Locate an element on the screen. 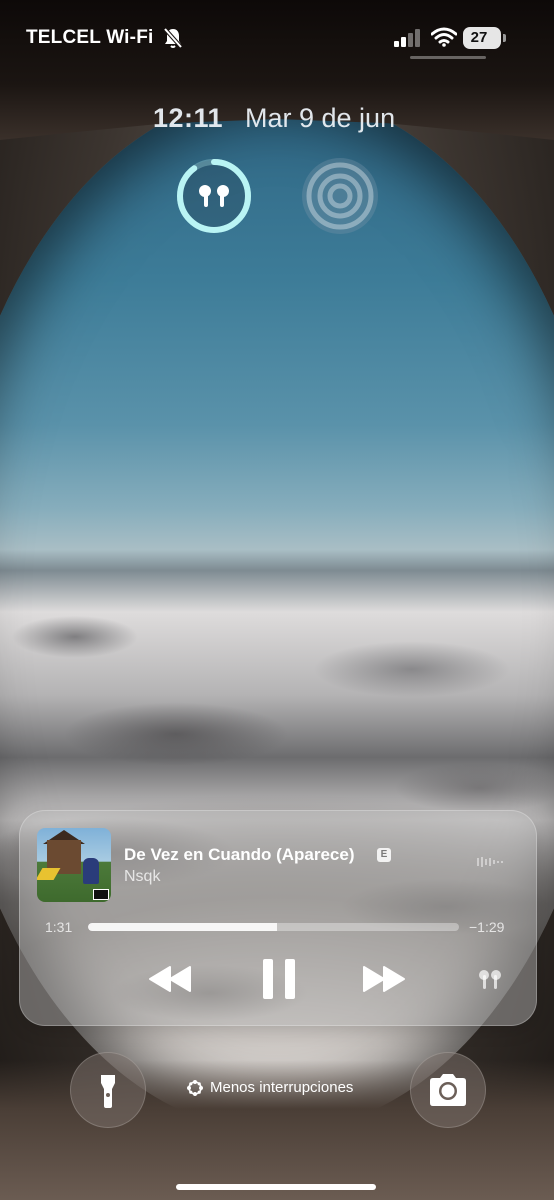 The width and height of the screenshot is (554, 1200). focus-widget is located at coordinates (340, 196).